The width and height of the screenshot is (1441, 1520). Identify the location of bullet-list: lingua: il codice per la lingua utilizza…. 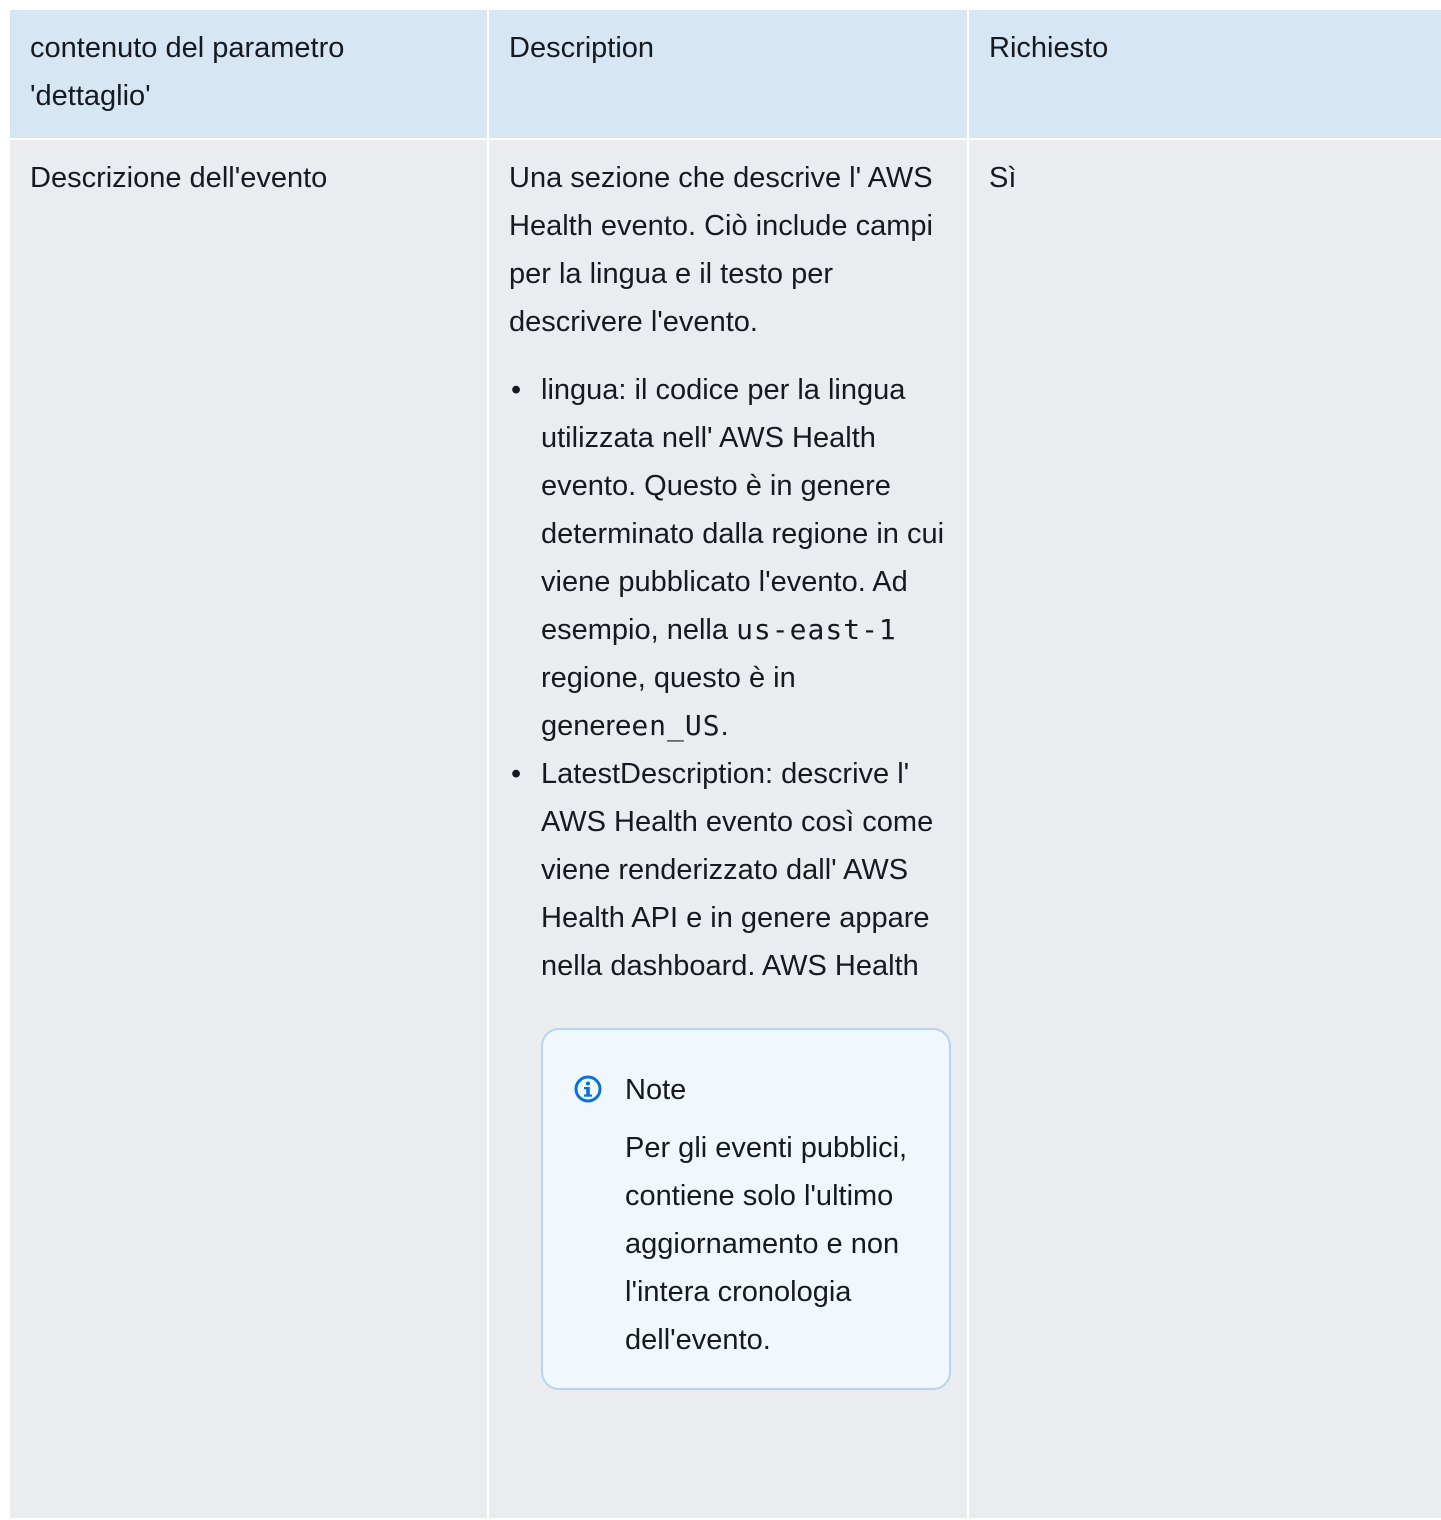
(728, 678).